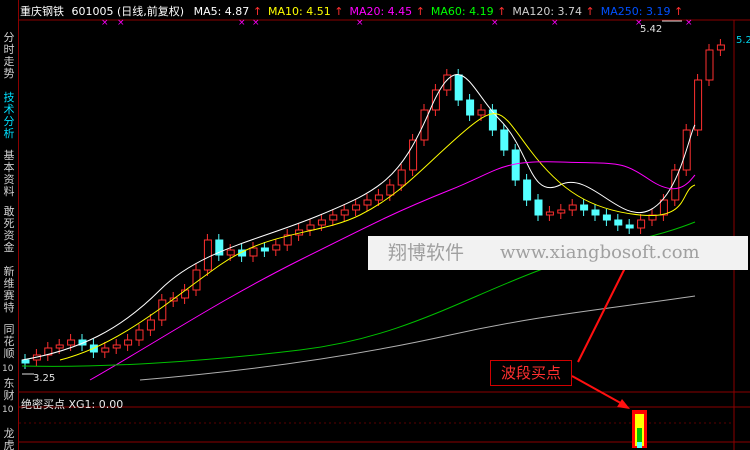 This screenshot has width=750, height=450. Describe the element at coordinates (42, 11) in the screenshot. I see `stock-name: 重庆钢铁` at that location.